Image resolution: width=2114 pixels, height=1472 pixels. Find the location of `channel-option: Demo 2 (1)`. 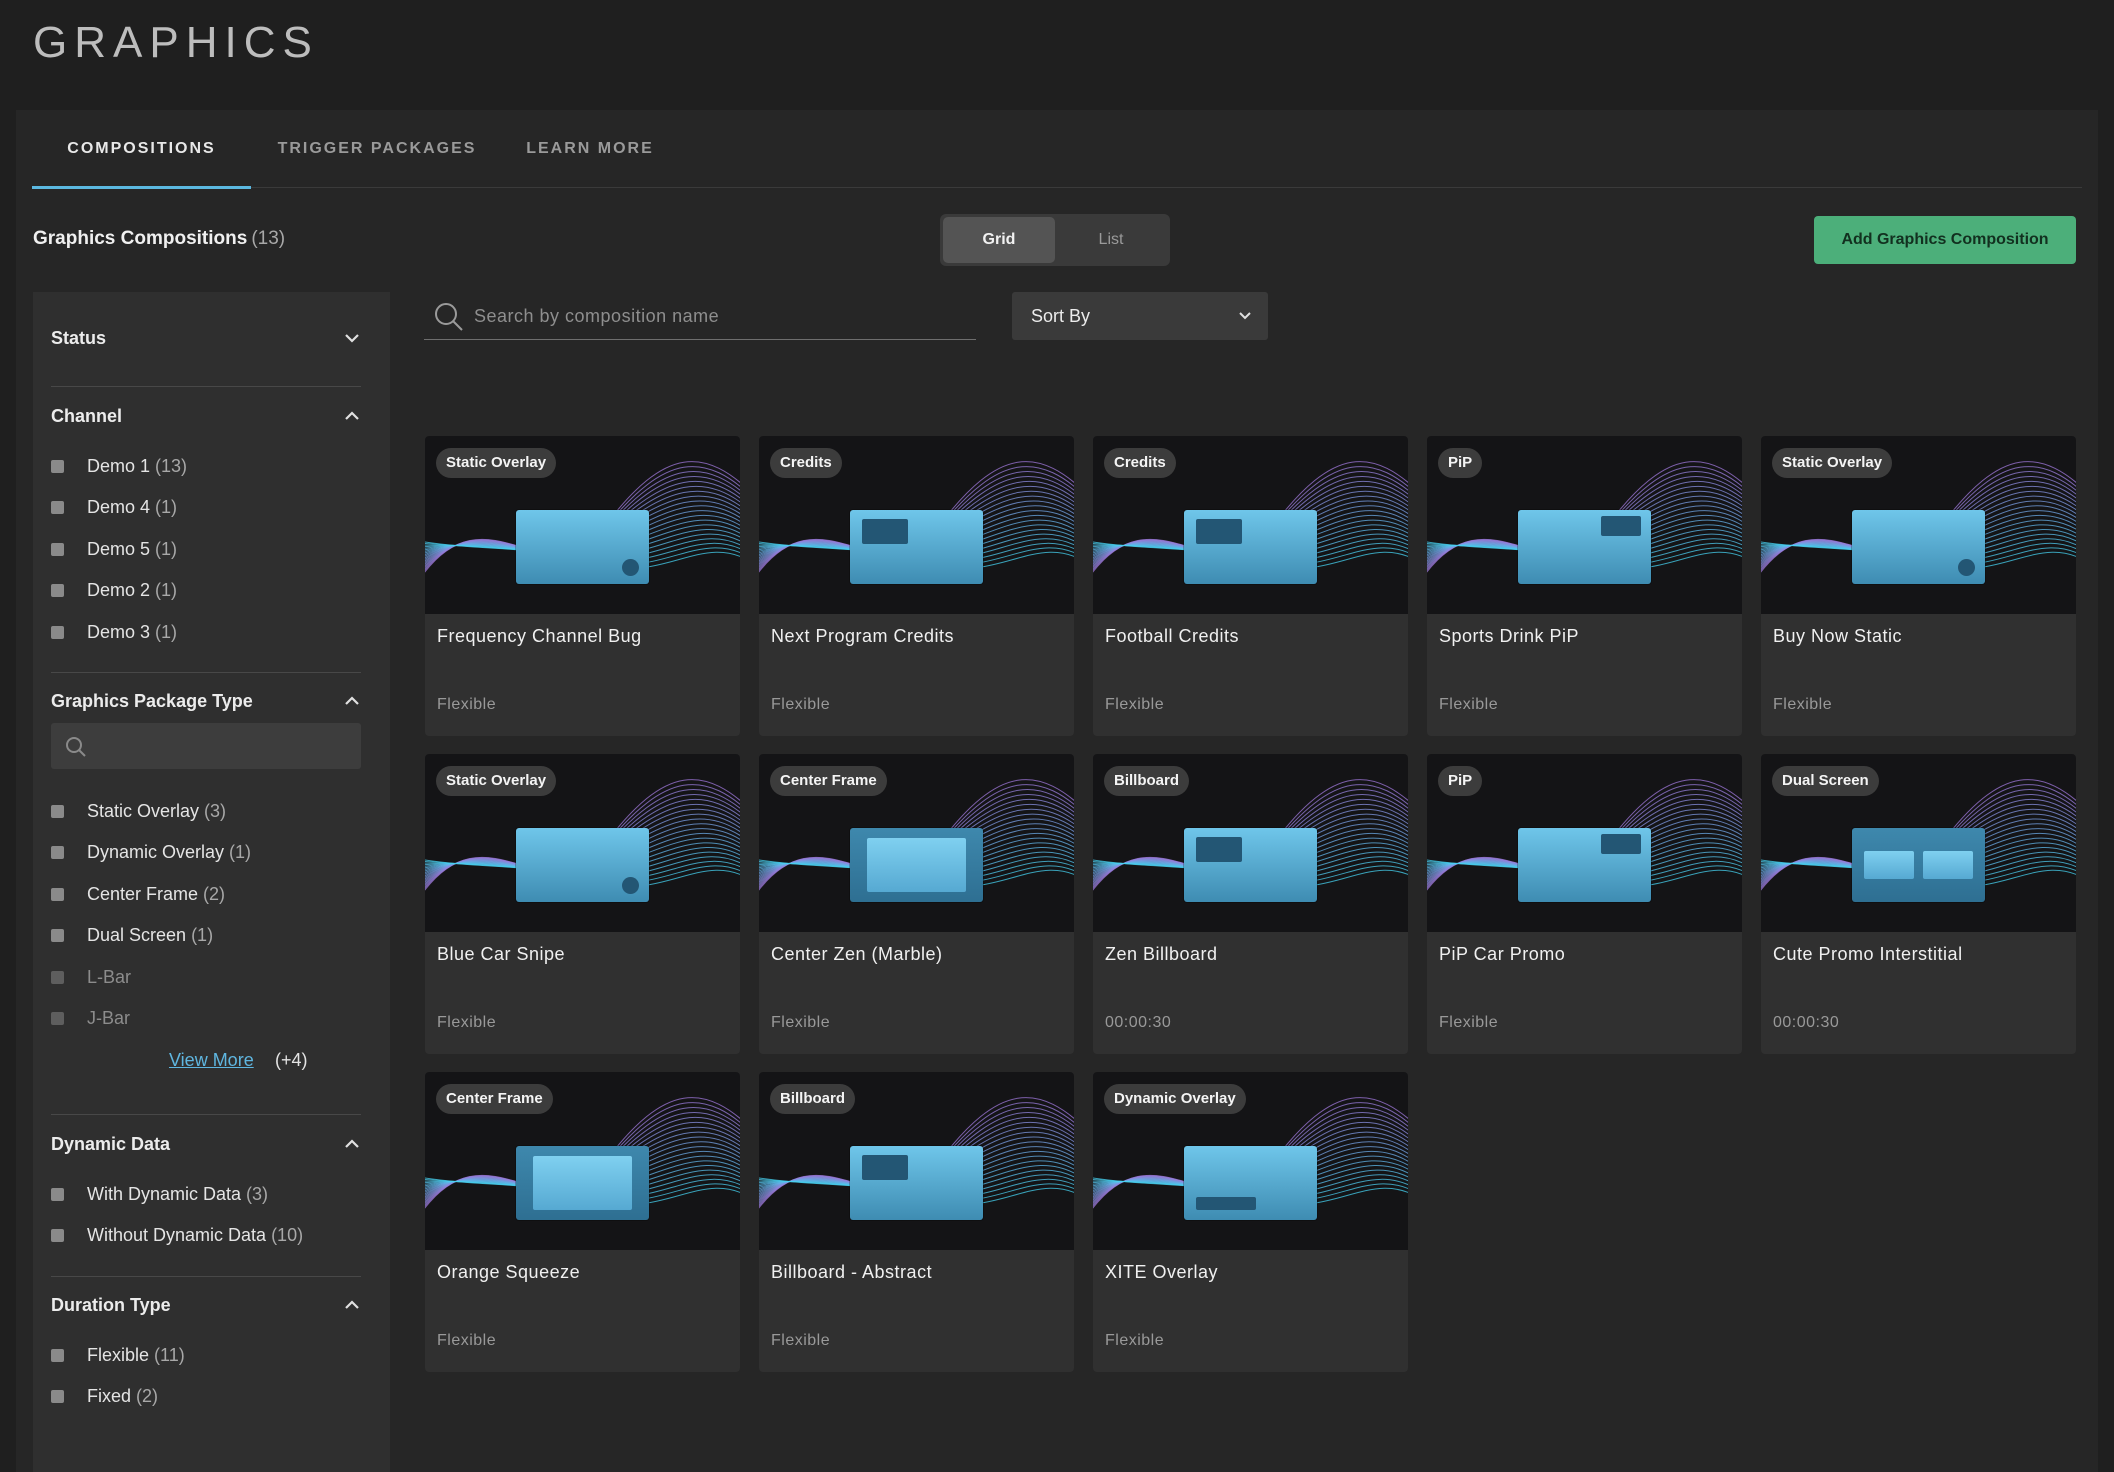

channel-option: Demo 2 (1) is located at coordinates (114, 590).